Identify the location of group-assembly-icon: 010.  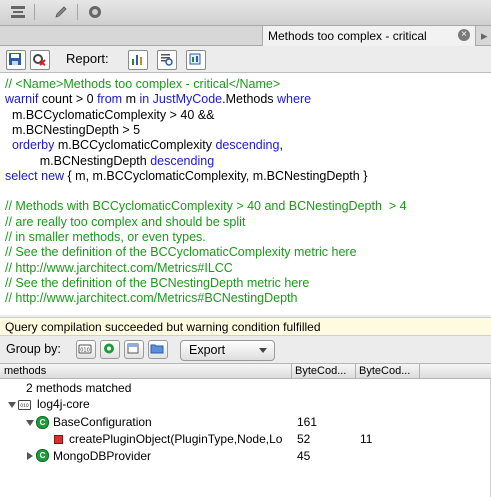
(86, 349).